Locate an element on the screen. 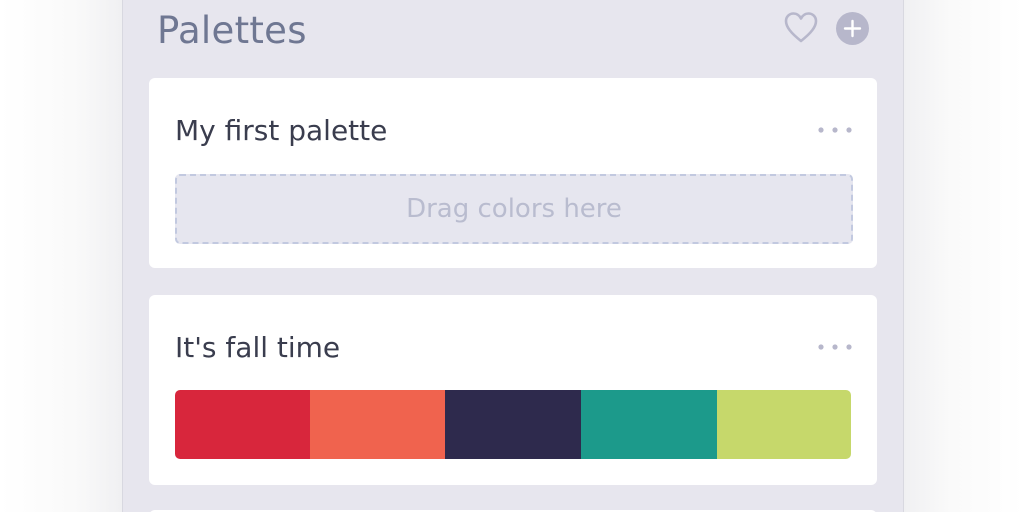 The image size is (1024, 512). favorites-button is located at coordinates (801, 28).